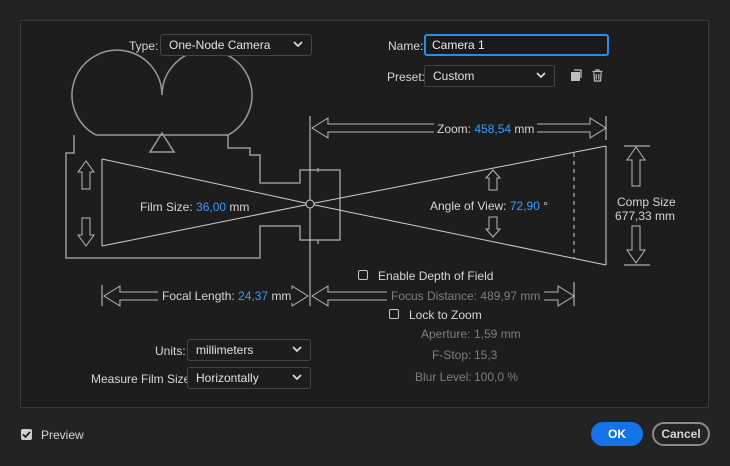 This screenshot has width=730, height=466. What do you see at coordinates (225, 350) in the screenshot?
I see `units-value: millimeters` at bounding box center [225, 350].